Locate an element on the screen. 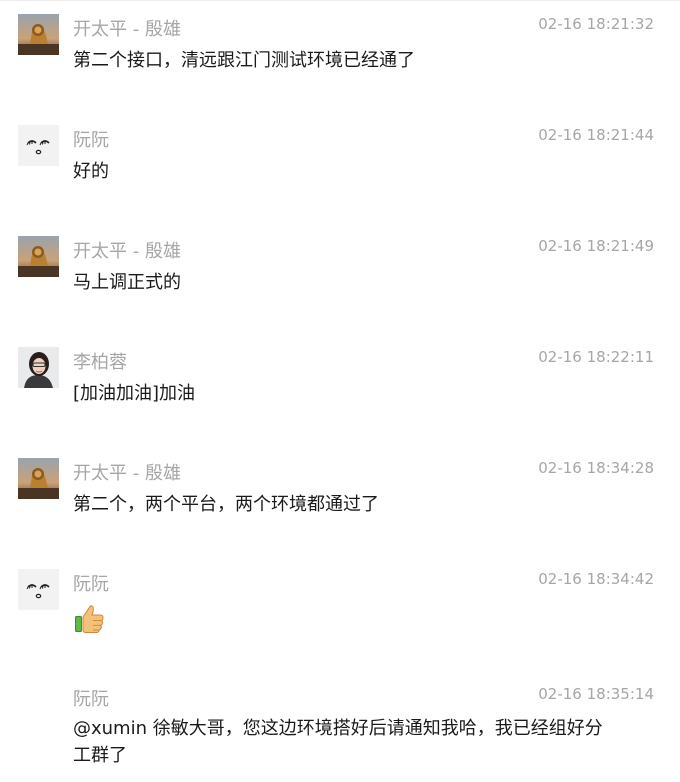 This screenshot has height=782, width=680. message-text: @xumin 徐敏大哥，您这边环境搭好后请通知我哈，我已经组好分工群了 is located at coordinates (338, 742).